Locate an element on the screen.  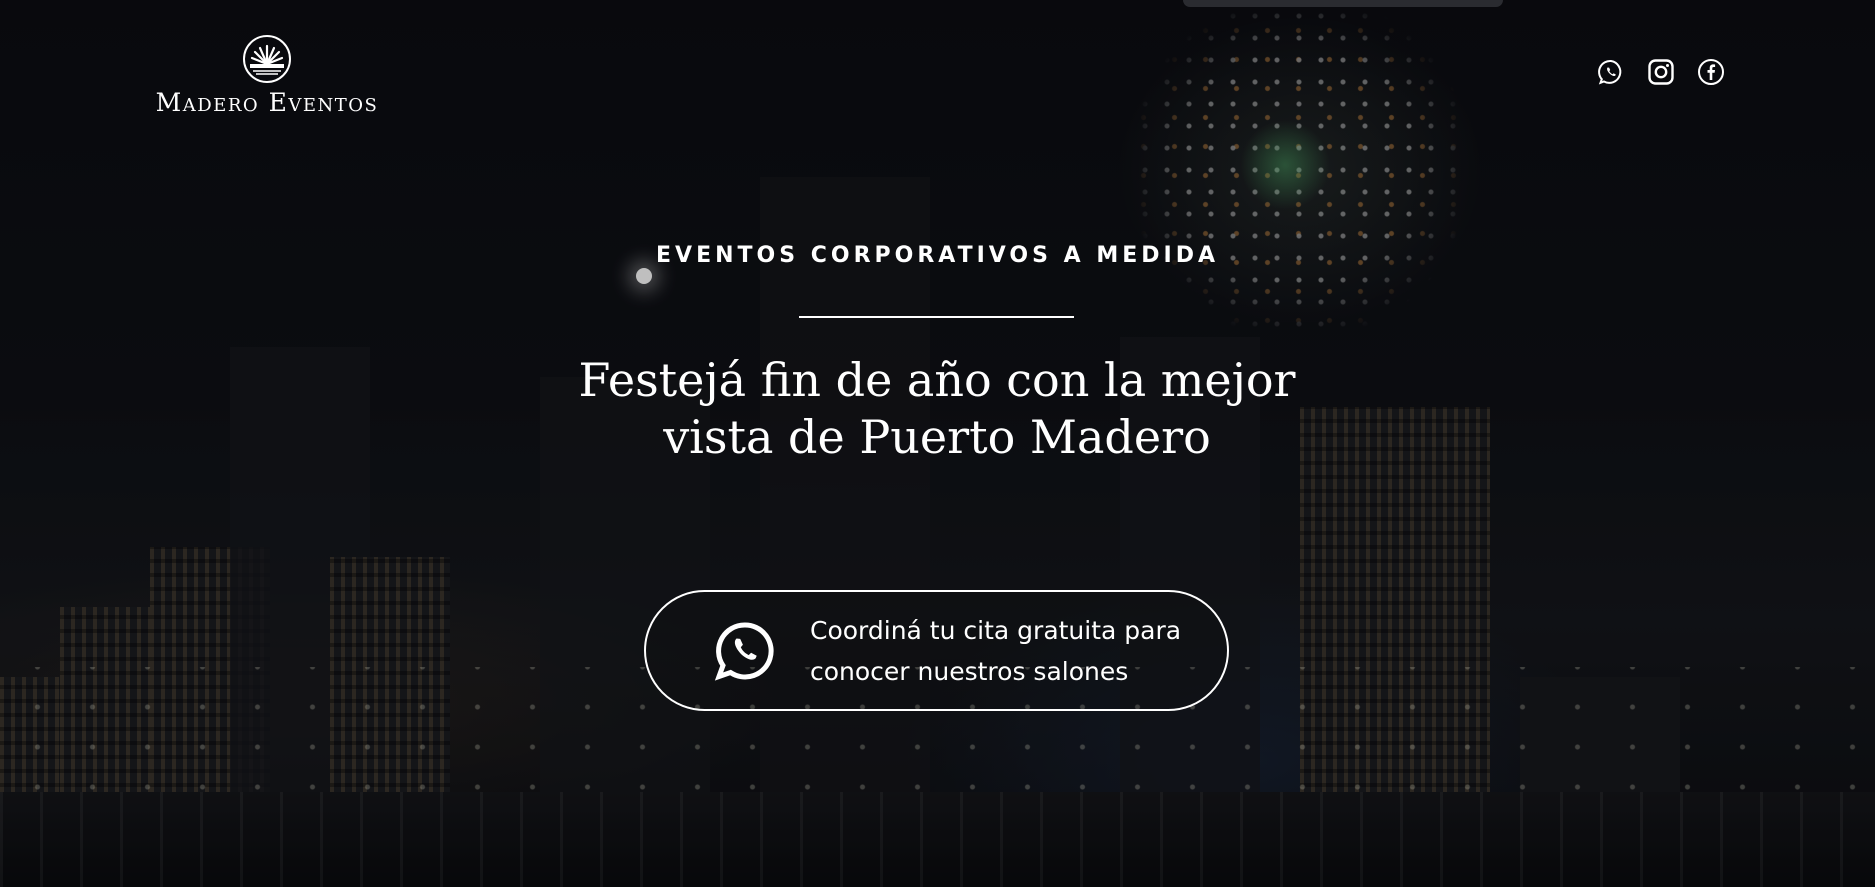
cta-label-line1: Coordiná tu cita gratuita para is located at coordinates (996, 630).